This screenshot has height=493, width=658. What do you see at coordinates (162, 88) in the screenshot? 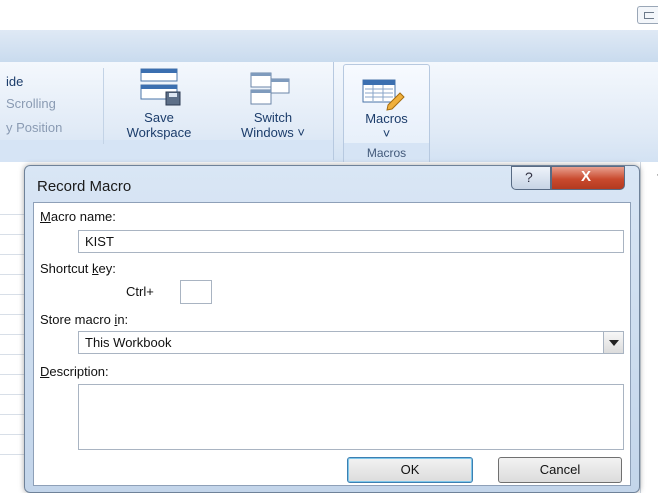
I see `save-workspace-icon` at bounding box center [162, 88].